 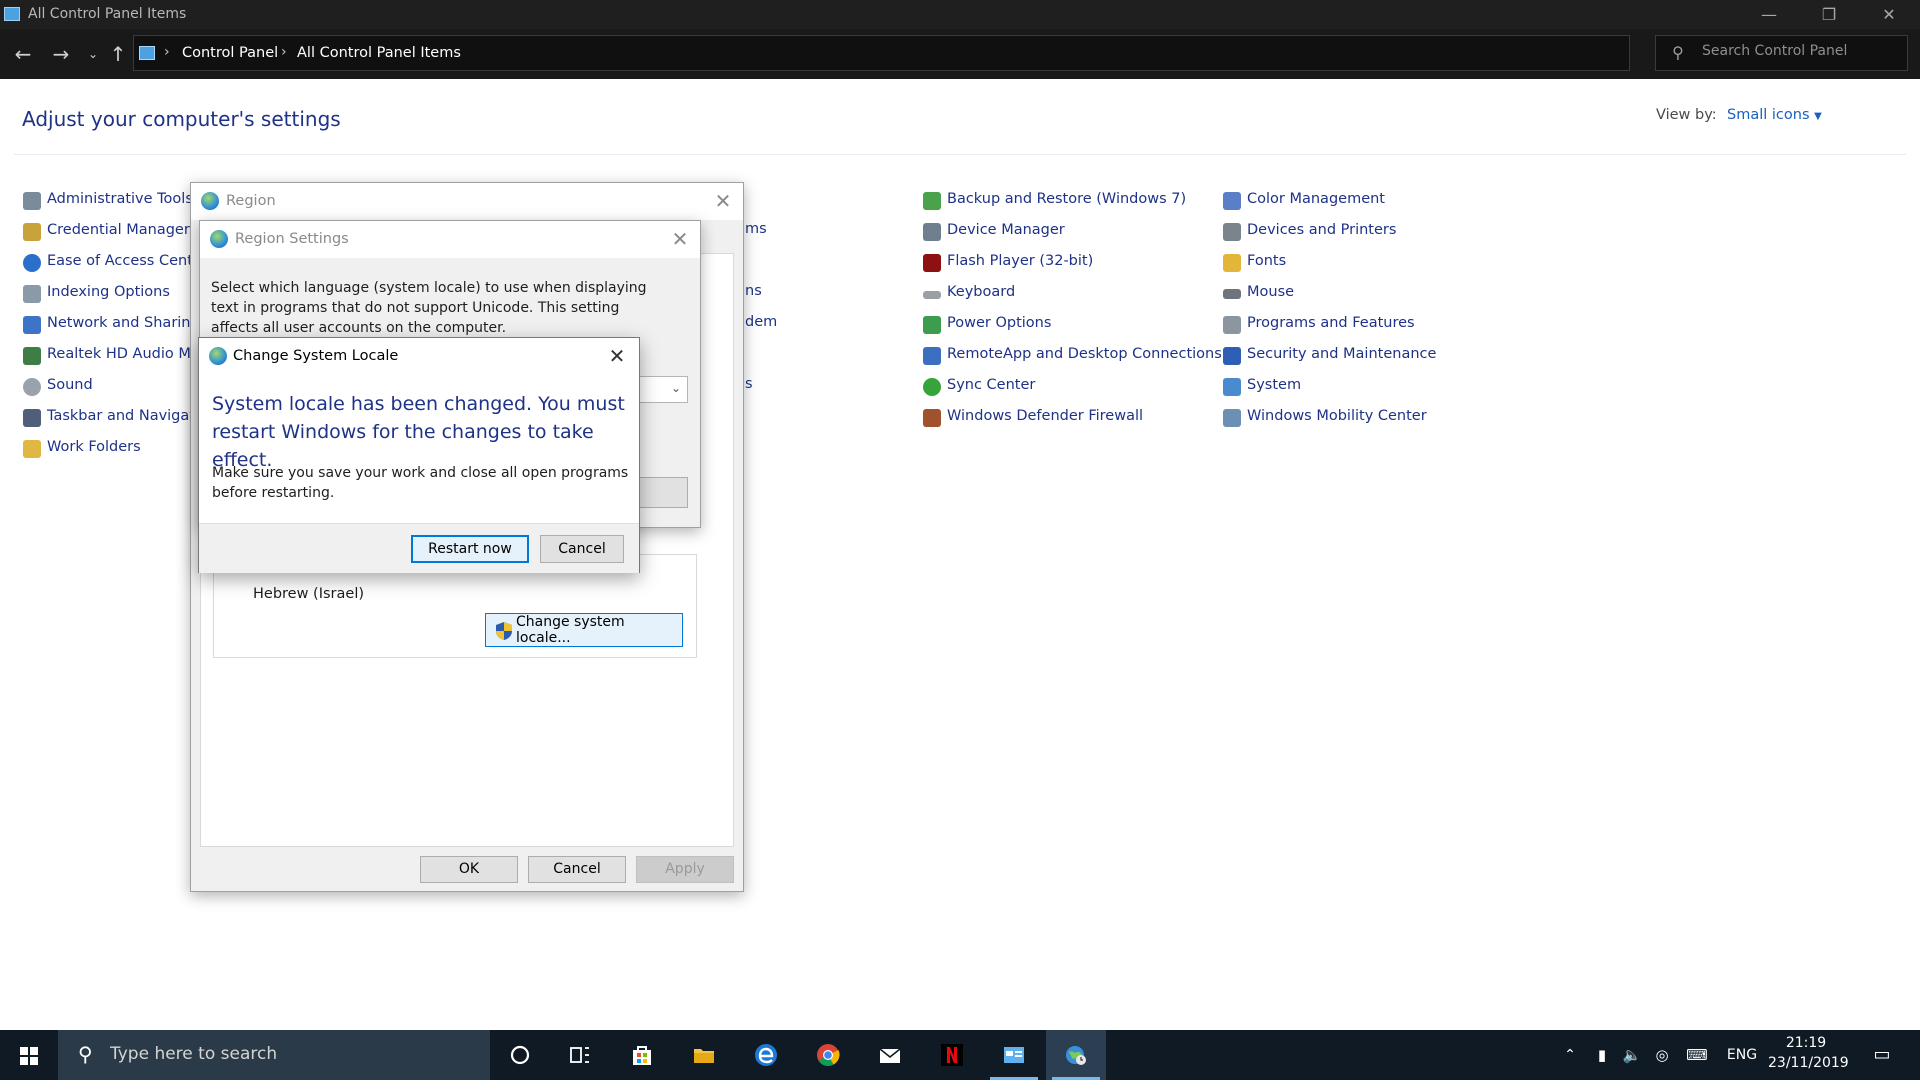 What do you see at coordinates (1232, 356) in the screenshot?
I see `security-maintenance-flag-icon` at bounding box center [1232, 356].